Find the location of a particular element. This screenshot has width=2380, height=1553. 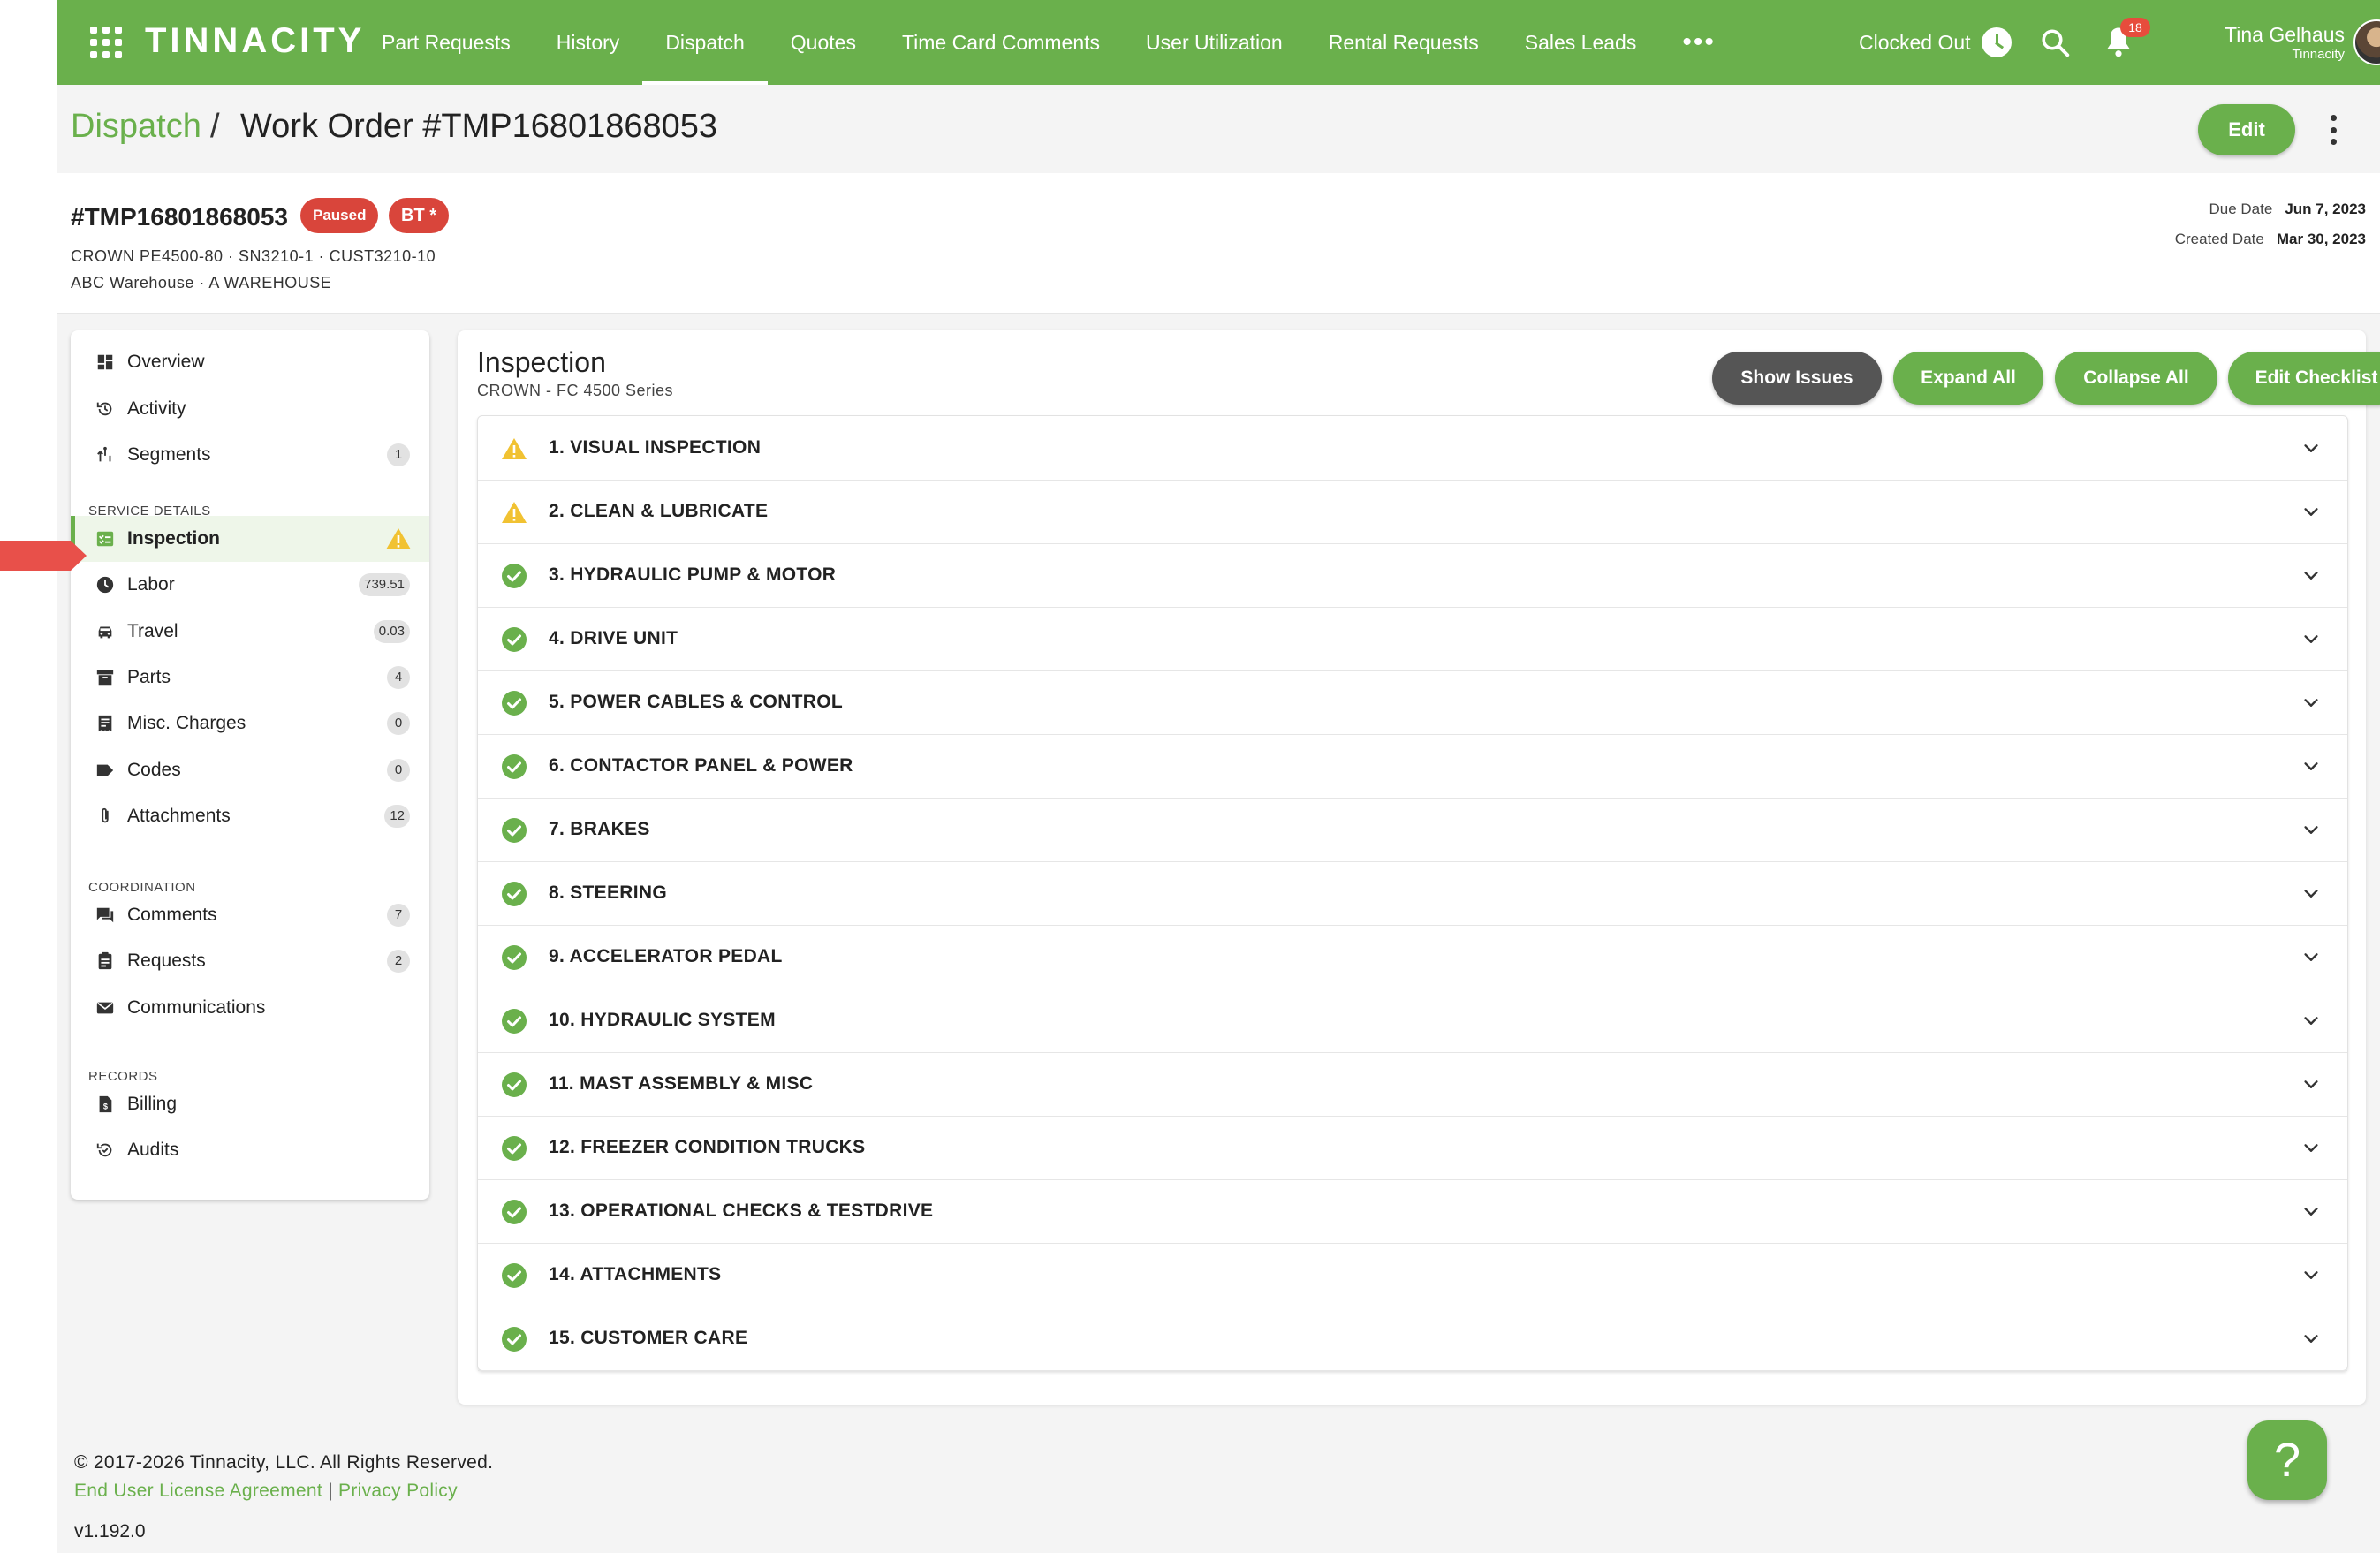

checklist-icon is located at coordinates (105, 539).